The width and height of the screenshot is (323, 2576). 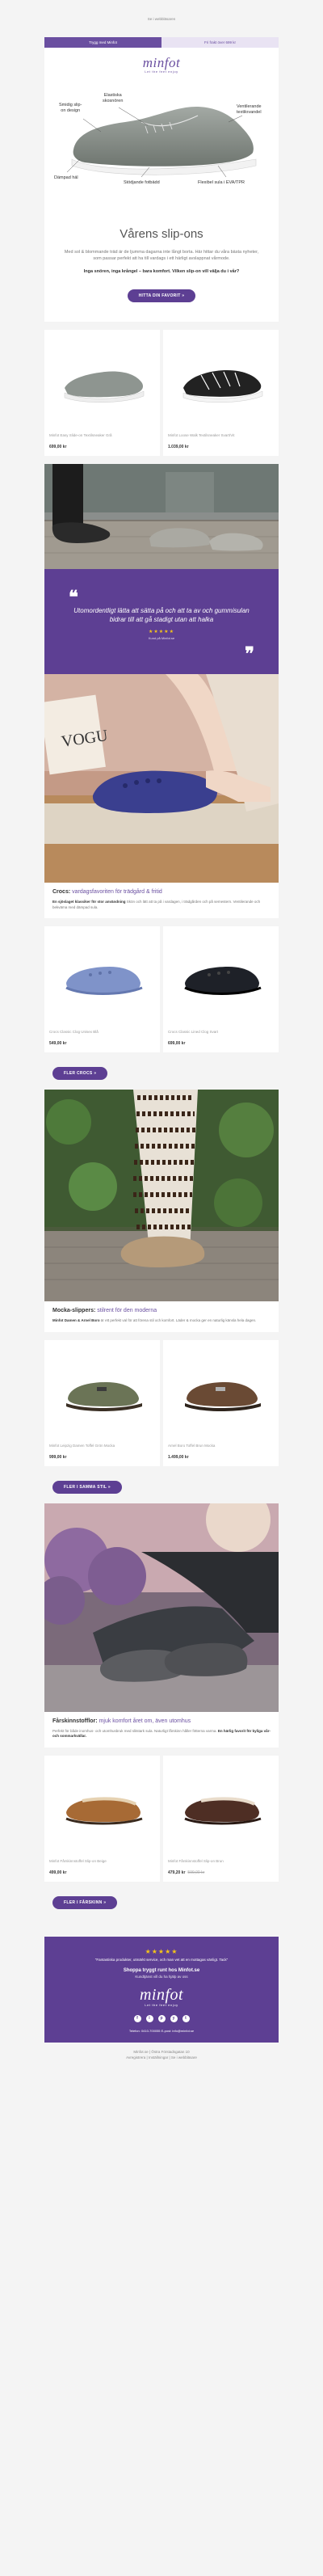 I want to click on product-price: 1.499,00 kr, so click(x=179, y=1457).